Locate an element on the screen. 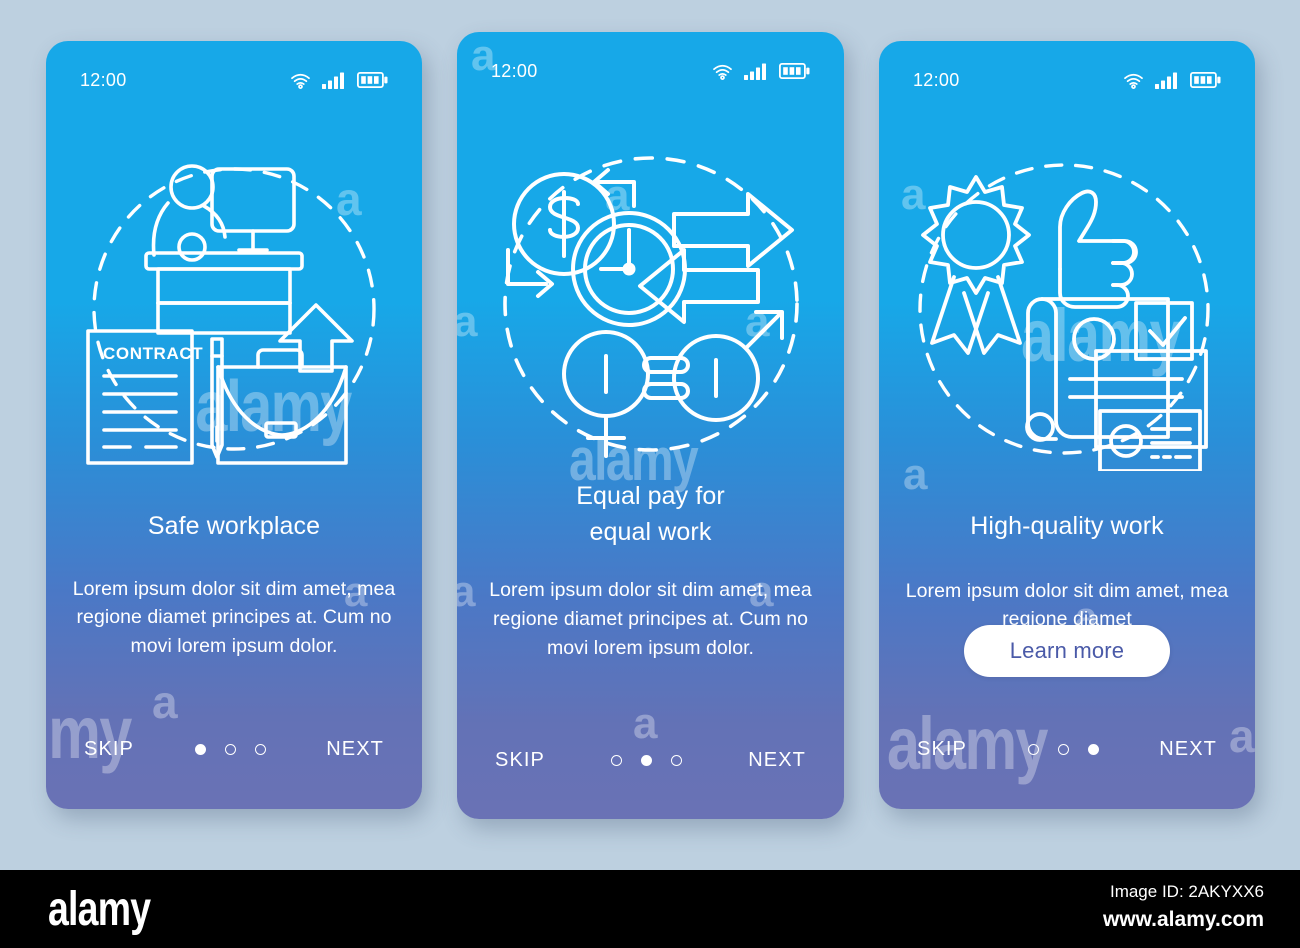  screen-title: Safe workplace is located at coordinates (234, 526).